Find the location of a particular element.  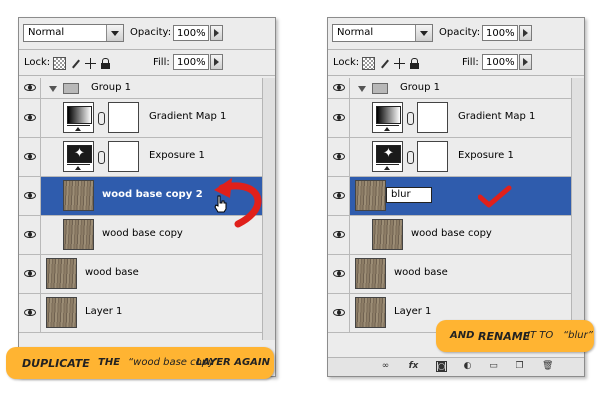

panel-options-row: Normal Opacity: 100% is located at coordinates (456, 34).